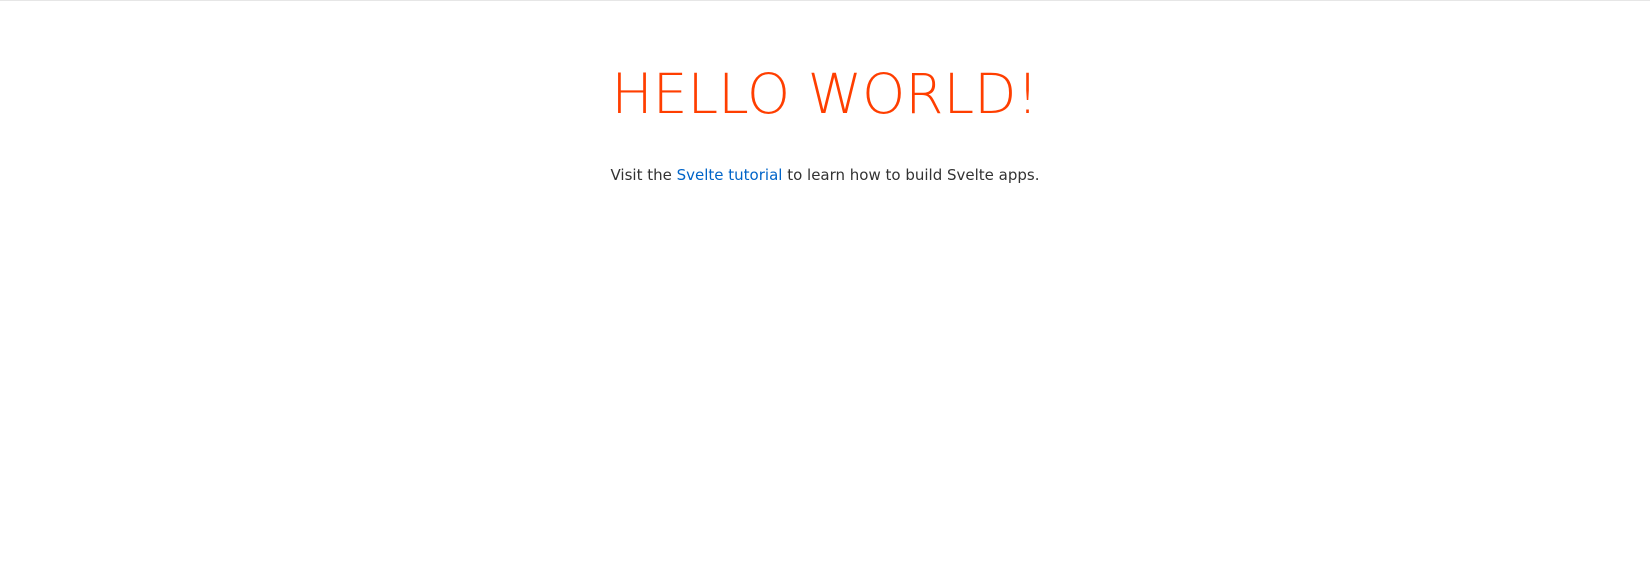  I want to click on svelte-tutorial-link: Svelte tutorial, so click(730, 175).